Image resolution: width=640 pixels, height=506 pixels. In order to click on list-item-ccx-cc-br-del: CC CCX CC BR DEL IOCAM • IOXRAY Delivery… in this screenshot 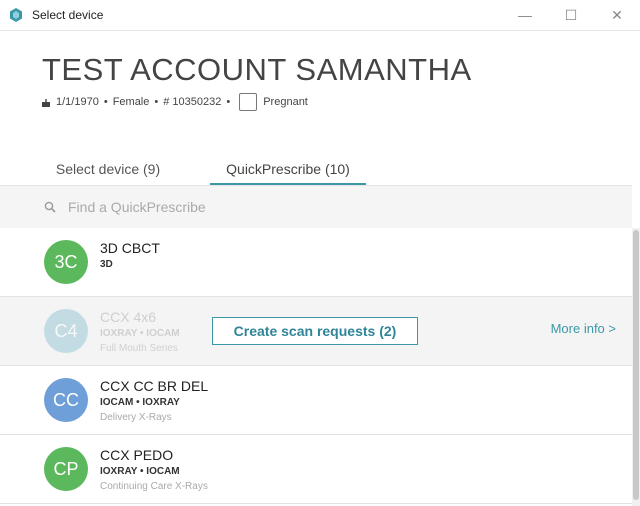, I will do `click(316, 400)`.